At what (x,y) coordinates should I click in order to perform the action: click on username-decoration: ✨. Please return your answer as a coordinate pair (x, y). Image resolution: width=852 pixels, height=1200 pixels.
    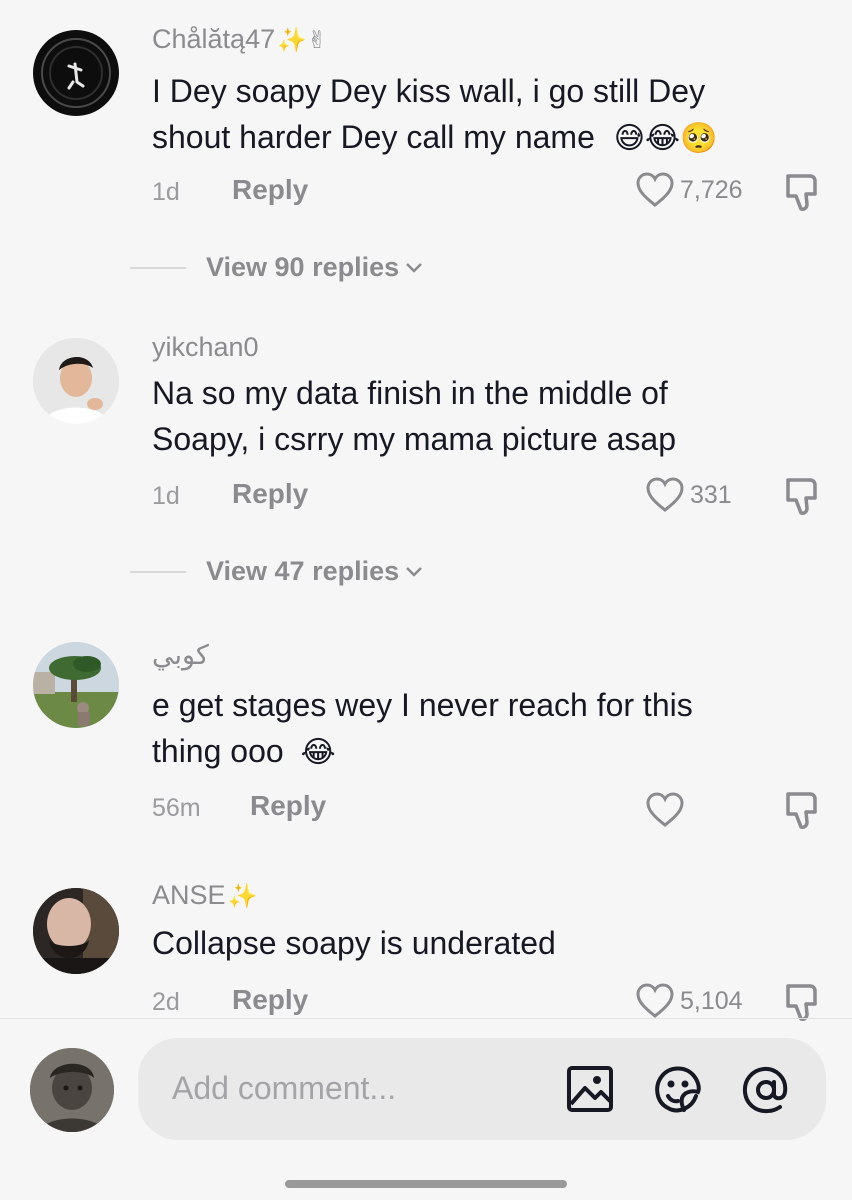
    Looking at the image, I should click on (242, 896).